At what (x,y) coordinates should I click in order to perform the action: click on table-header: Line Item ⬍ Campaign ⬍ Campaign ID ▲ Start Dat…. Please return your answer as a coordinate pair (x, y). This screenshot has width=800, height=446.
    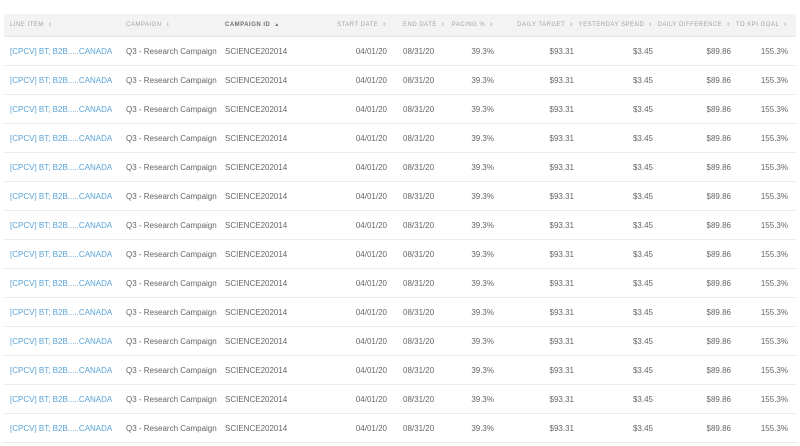
    Looking at the image, I should click on (400, 25).